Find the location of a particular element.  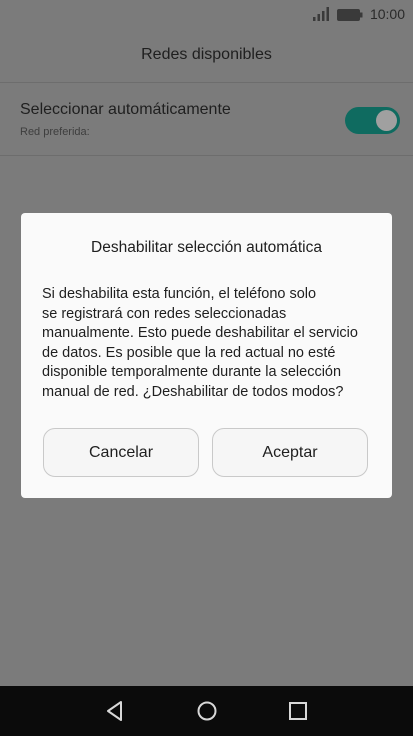

navigation-bar is located at coordinates (206, 711).